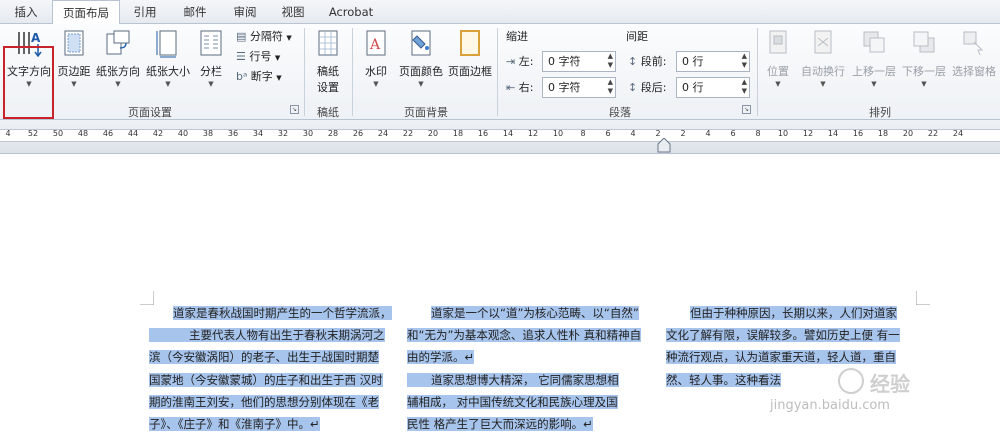 Image resolution: width=1000 pixels, height=448 pixels. What do you see at coordinates (86, 12) in the screenshot?
I see `tab-page-layout: 页面布局` at bounding box center [86, 12].